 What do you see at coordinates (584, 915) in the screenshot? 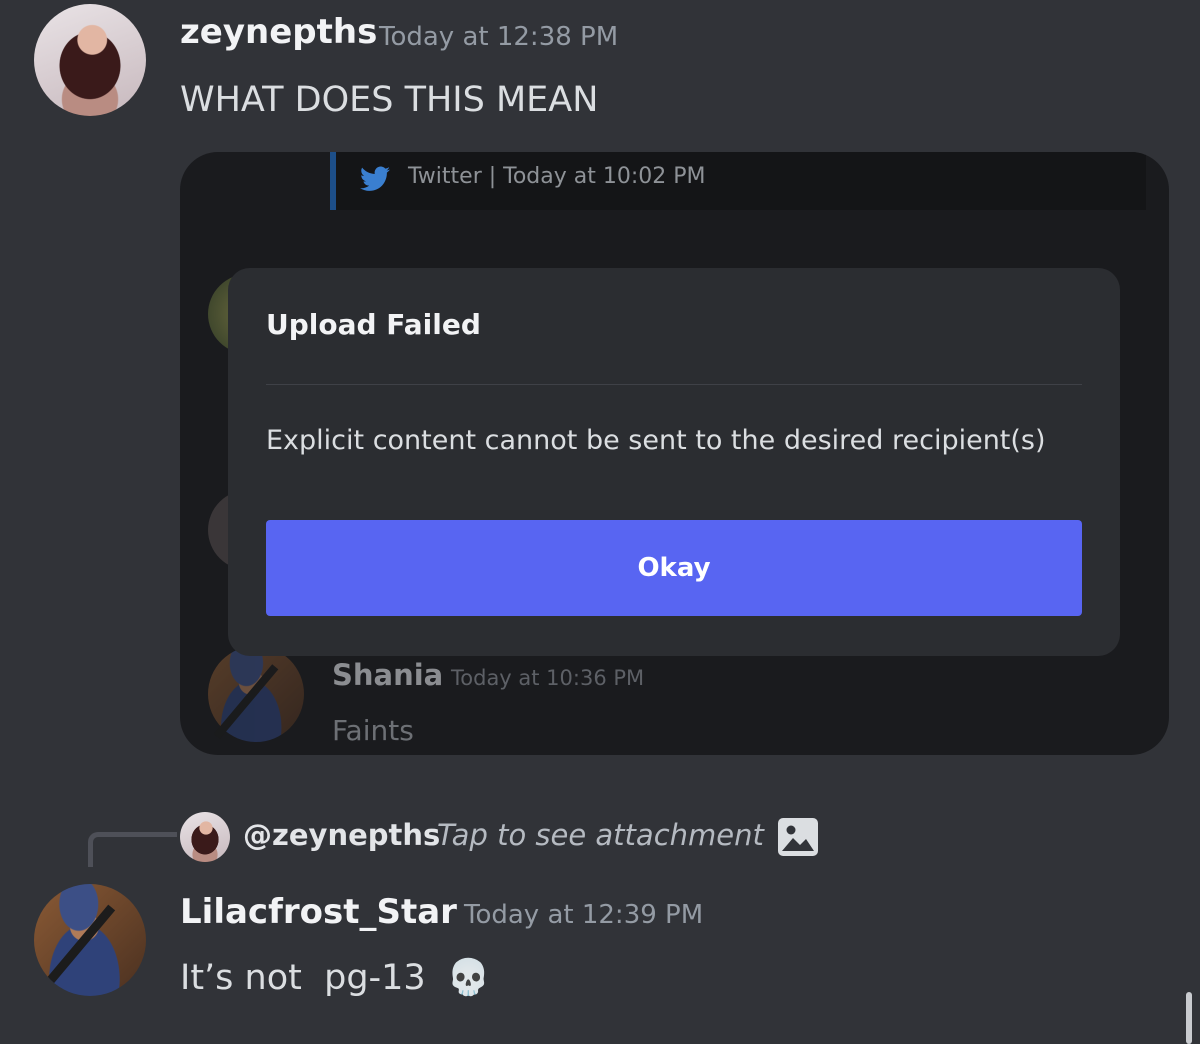
I see `message-timestamp: Today at 12:39 PM` at bounding box center [584, 915].